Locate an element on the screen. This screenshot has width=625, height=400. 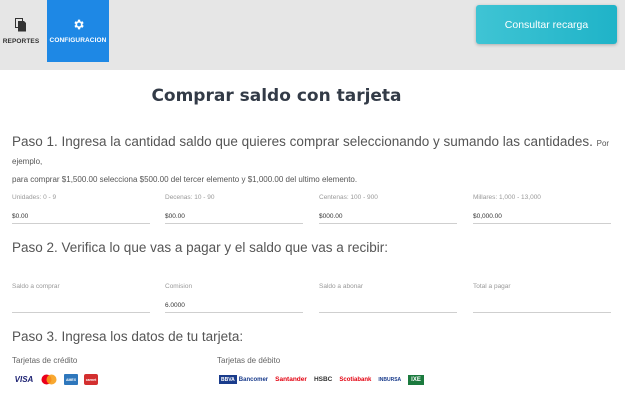
saldo-comprar-label: Saldo a comprar is located at coordinates (36, 286).